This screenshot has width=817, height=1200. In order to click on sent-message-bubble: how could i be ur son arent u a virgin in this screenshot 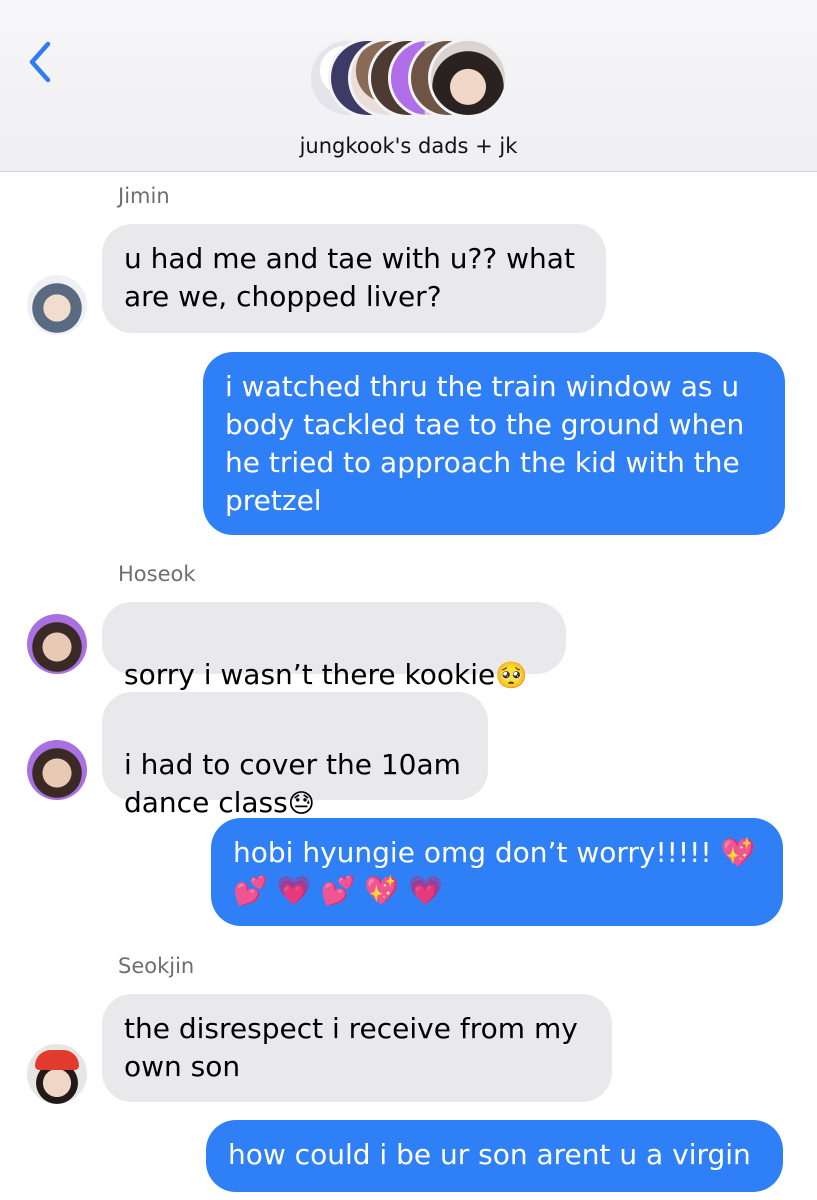, I will do `click(494, 1156)`.